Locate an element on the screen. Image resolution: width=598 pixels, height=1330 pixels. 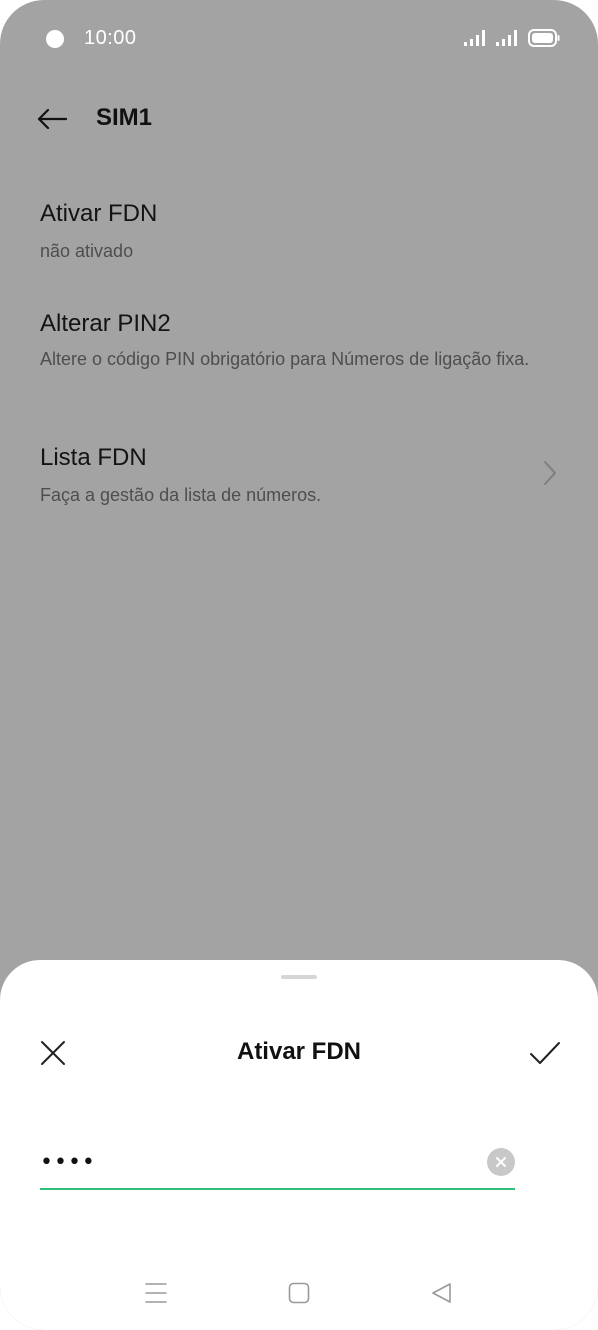
home-square-icon is located at coordinates (299, 1293).